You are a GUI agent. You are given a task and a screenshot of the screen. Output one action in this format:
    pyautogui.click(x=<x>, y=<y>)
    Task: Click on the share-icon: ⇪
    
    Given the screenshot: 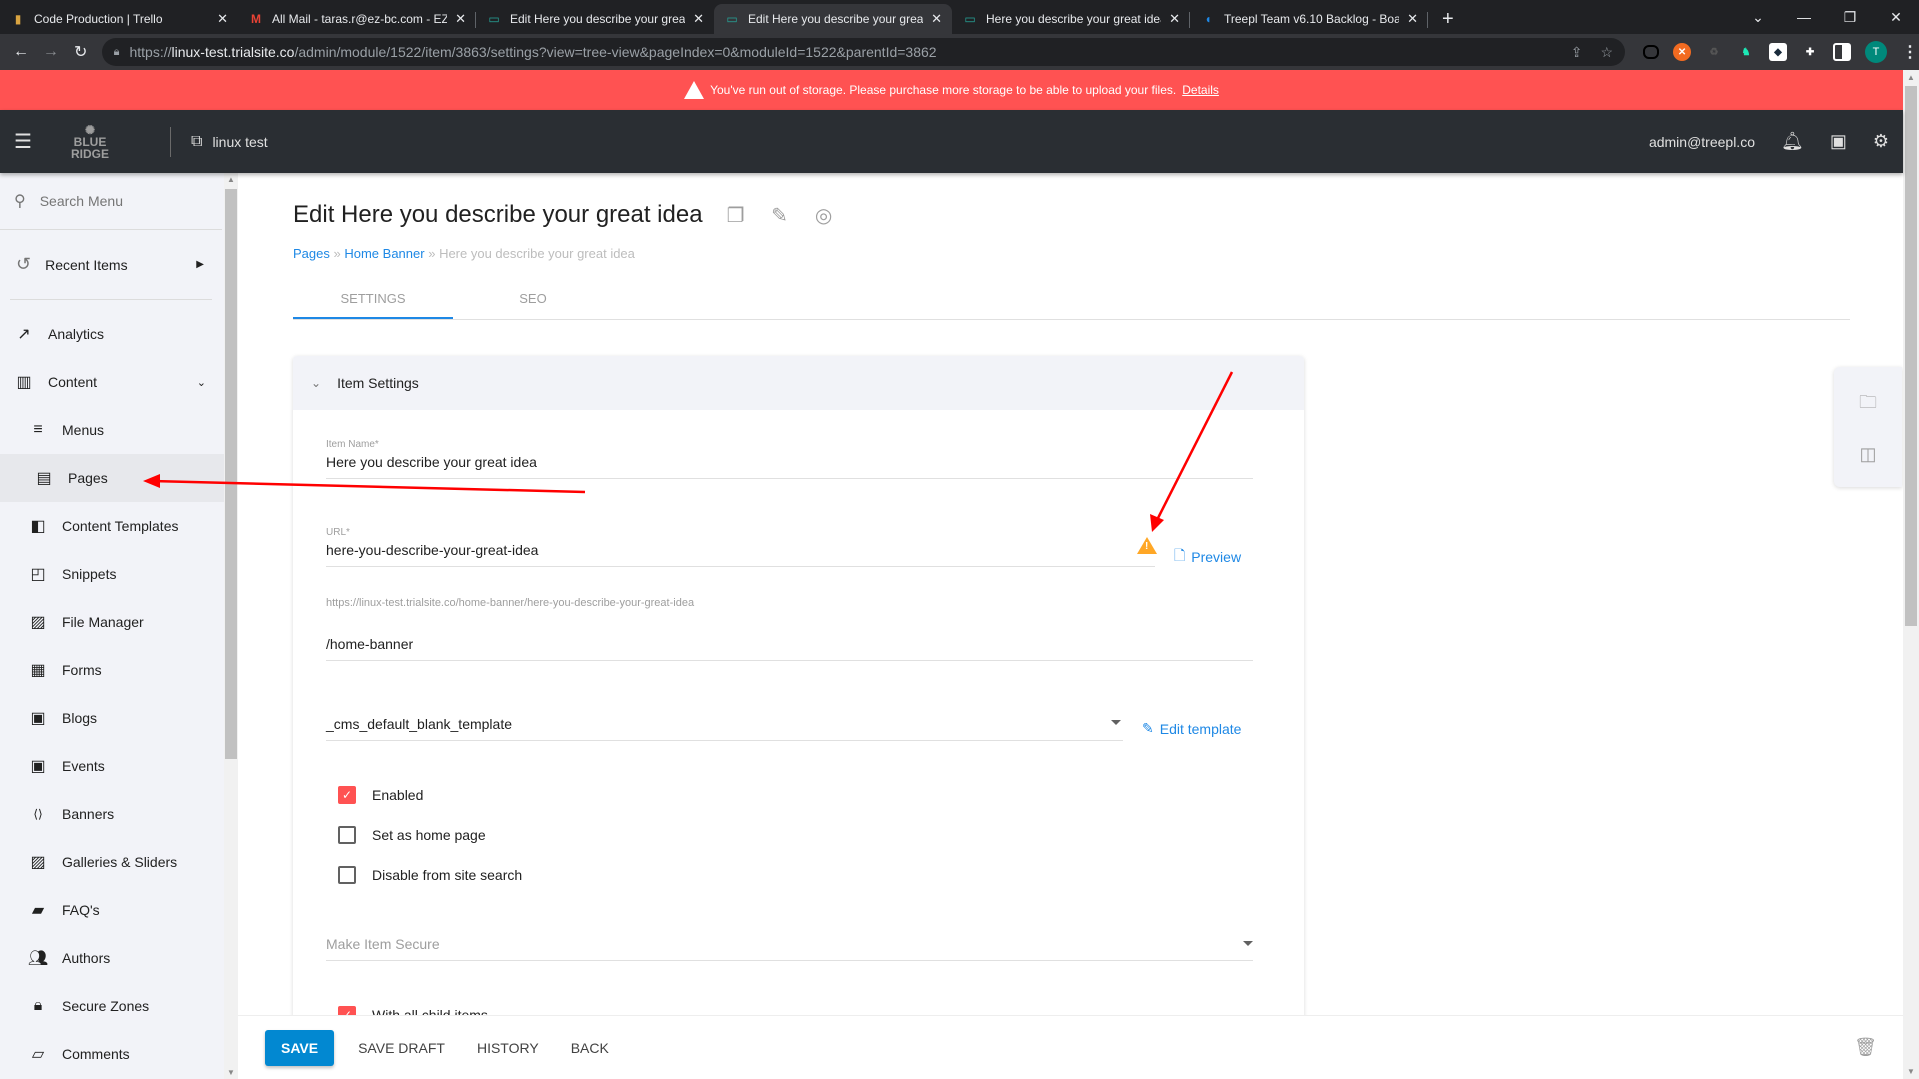 What is the action you would take?
    pyautogui.click(x=1577, y=52)
    